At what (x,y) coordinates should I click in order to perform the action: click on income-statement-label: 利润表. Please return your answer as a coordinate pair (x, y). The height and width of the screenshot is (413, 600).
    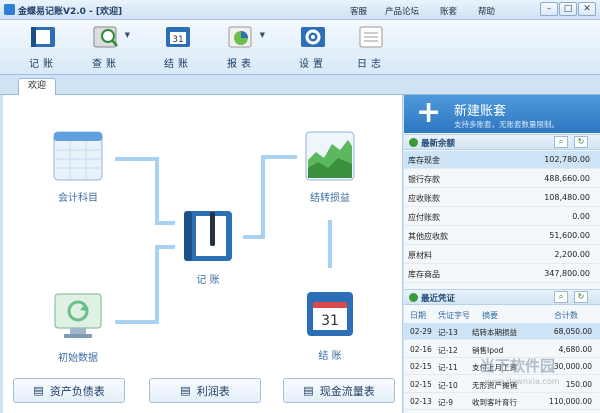
    Looking at the image, I should click on (213, 391).